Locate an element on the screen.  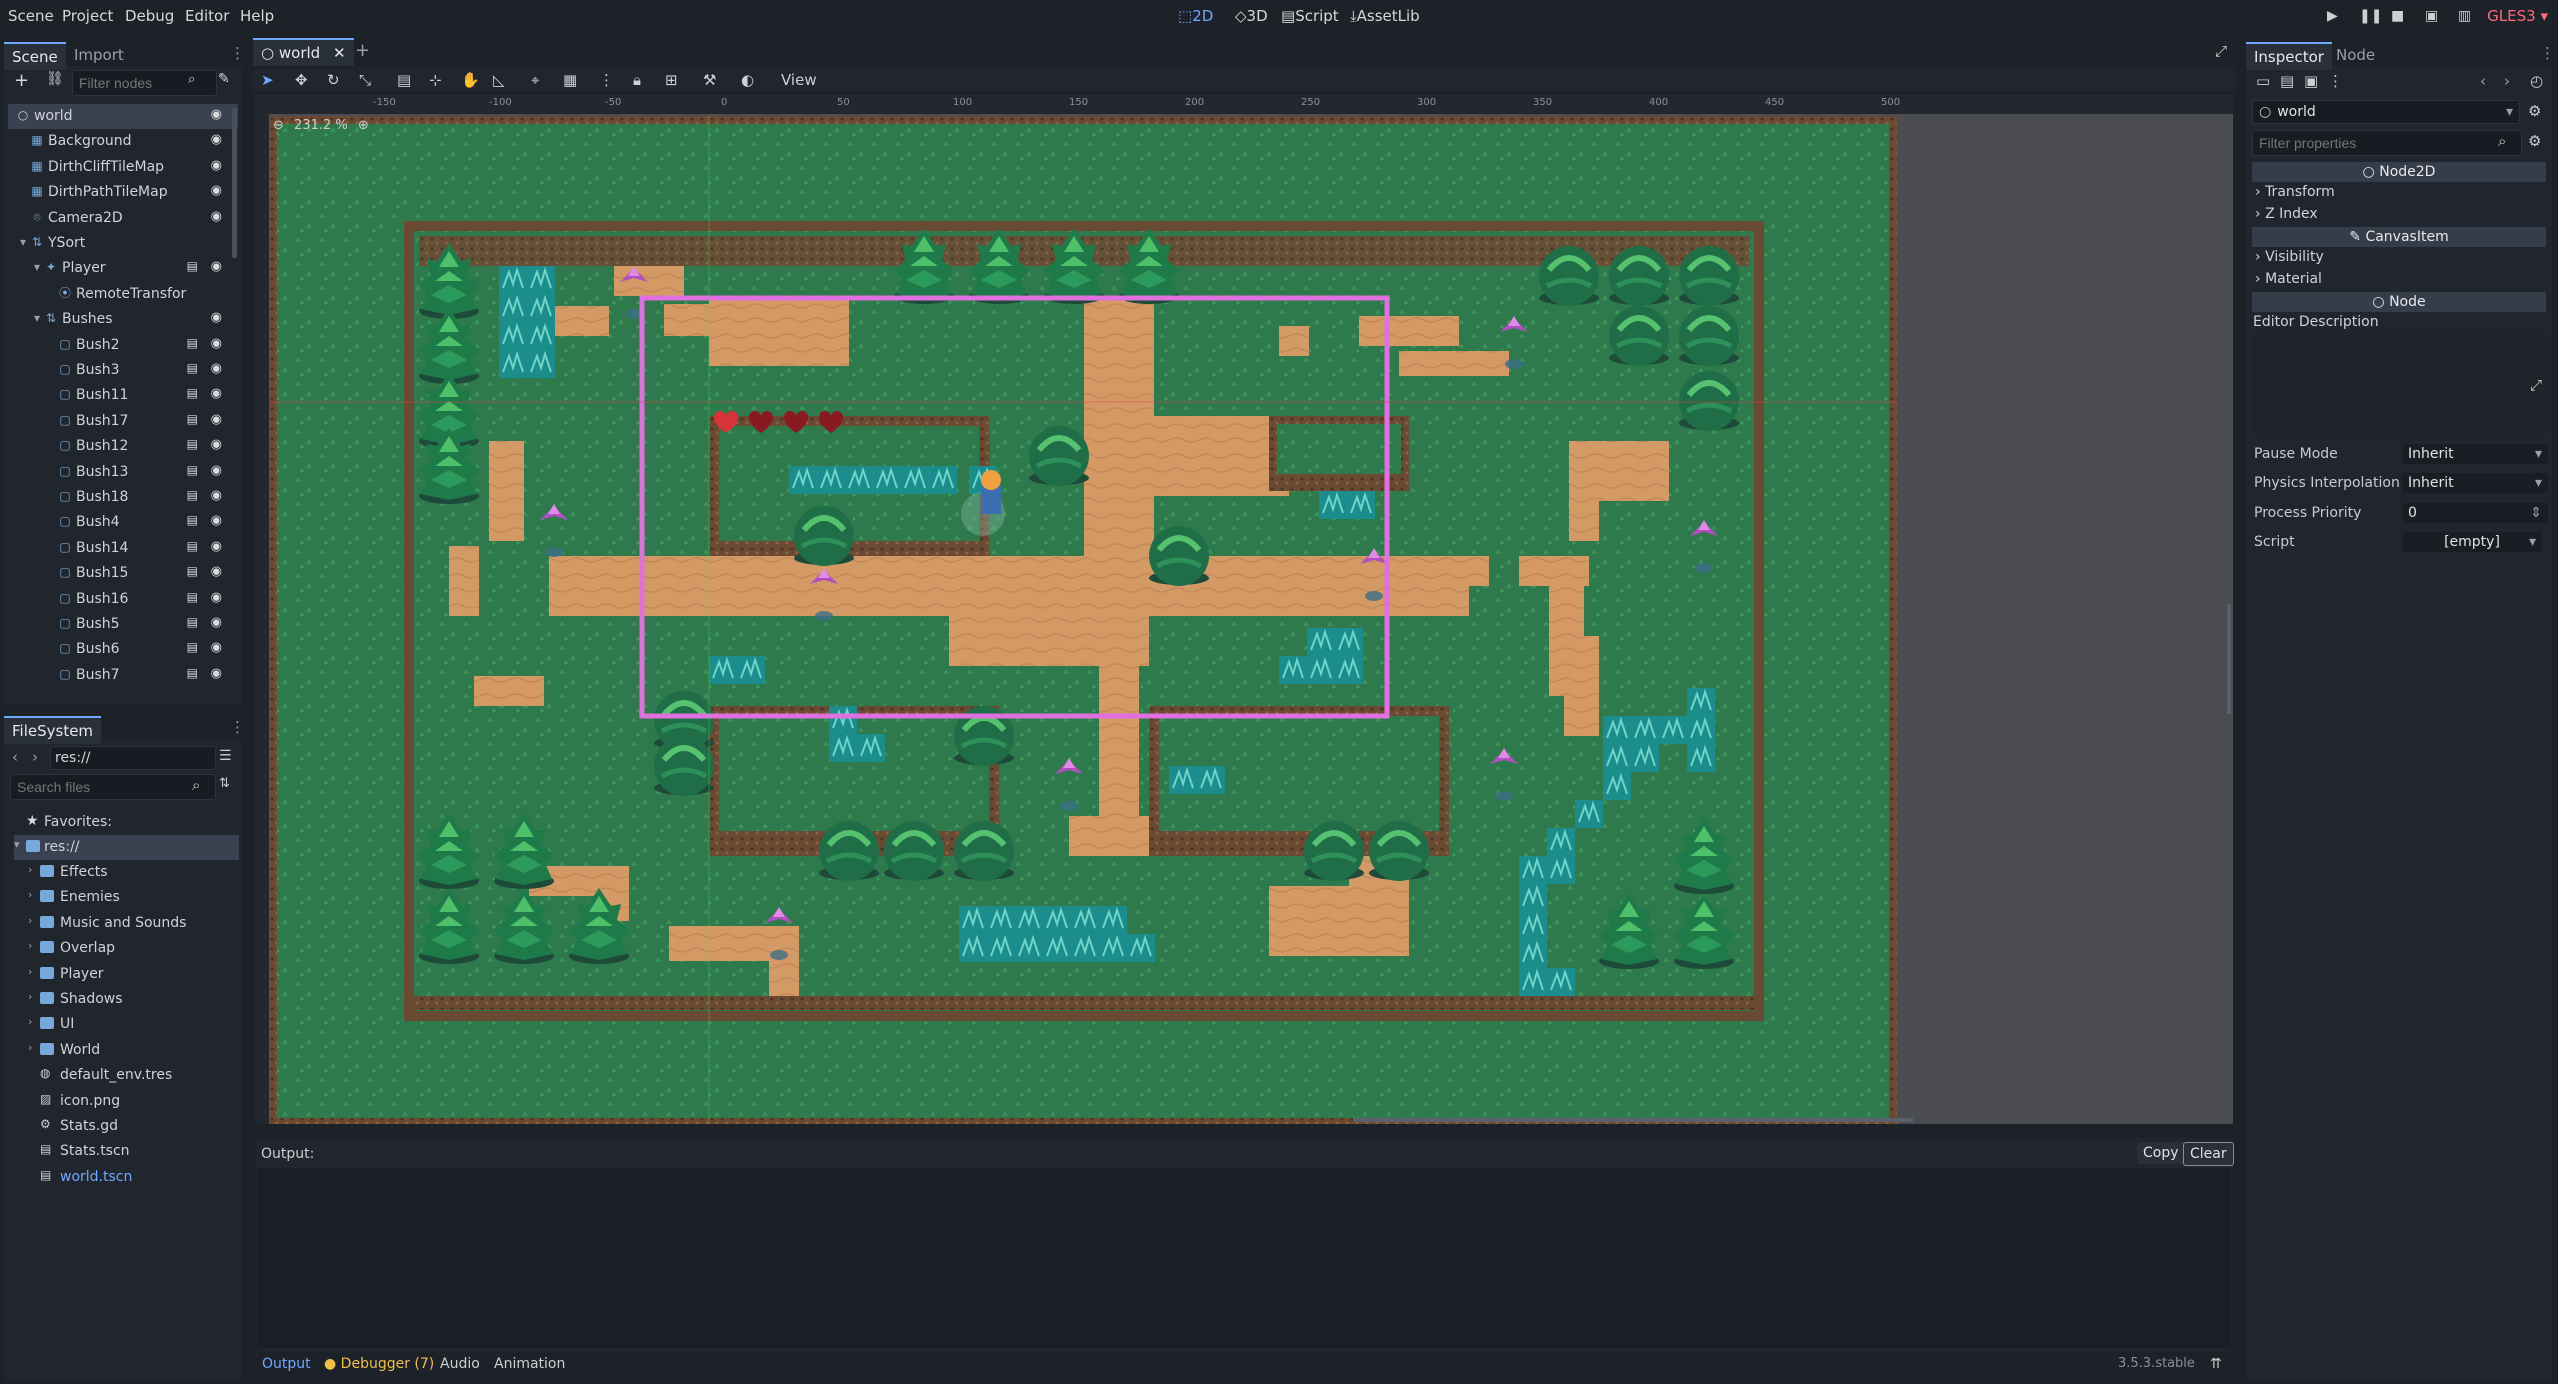
scene-tree-scrollbar is located at coordinates (234, 183).